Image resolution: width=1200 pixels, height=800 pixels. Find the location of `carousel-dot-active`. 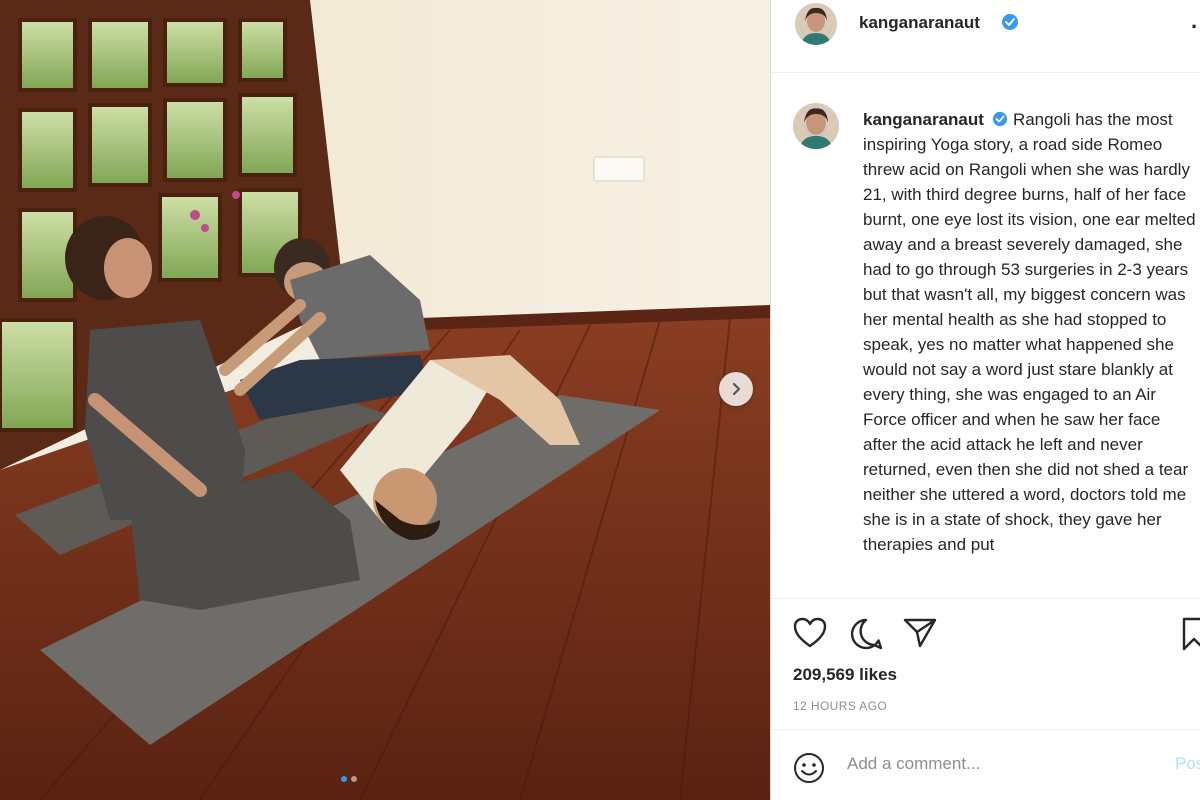

carousel-dot-active is located at coordinates (344, 779).